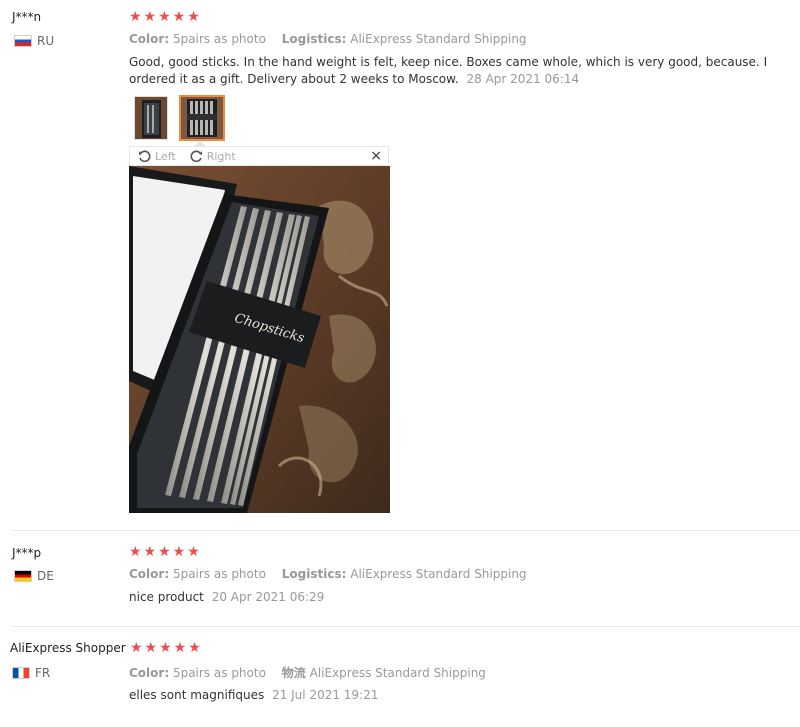 This screenshot has width=800, height=727. What do you see at coordinates (197, 695) in the screenshot?
I see `review-text-content: elles sont magnifiques` at bounding box center [197, 695].